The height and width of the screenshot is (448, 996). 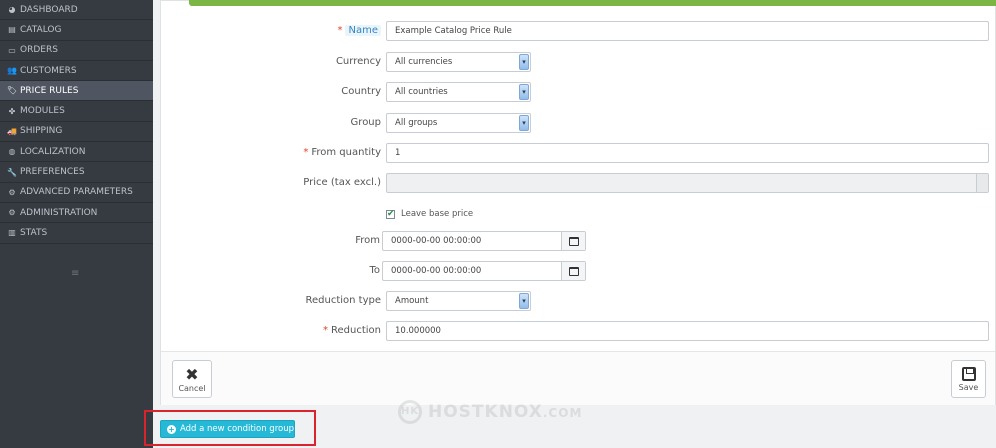 I want to click on group-label: Group, so click(x=365, y=122).